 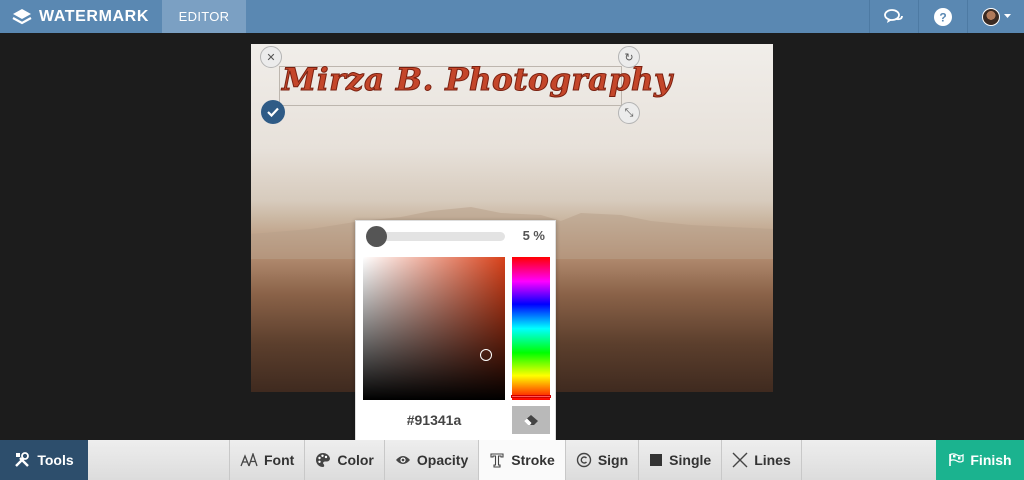 What do you see at coordinates (22, 16) in the screenshot?
I see `stacked-layers-icon` at bounding box center [22, 16].